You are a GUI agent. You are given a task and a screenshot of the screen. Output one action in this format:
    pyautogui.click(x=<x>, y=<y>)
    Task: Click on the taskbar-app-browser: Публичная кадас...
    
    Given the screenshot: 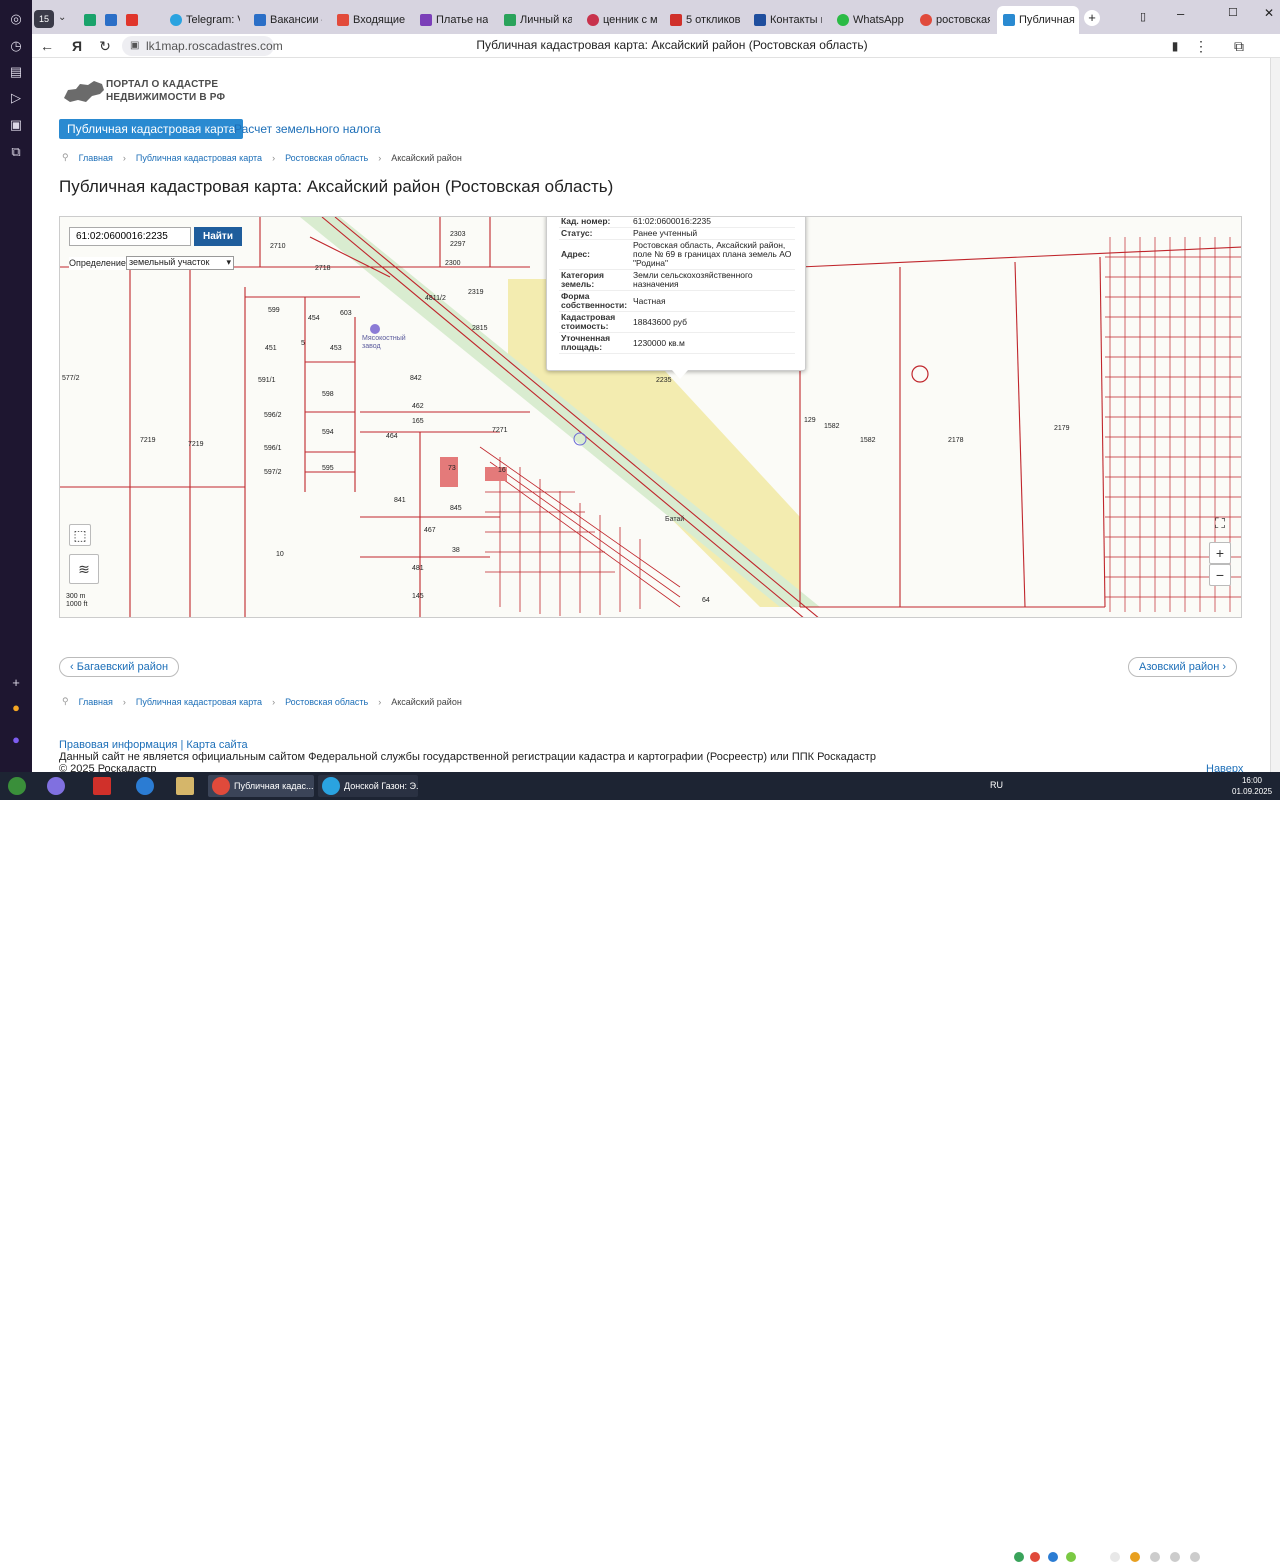 What is the action you would take?
    pyautogui.click(x=261, y=786)
    